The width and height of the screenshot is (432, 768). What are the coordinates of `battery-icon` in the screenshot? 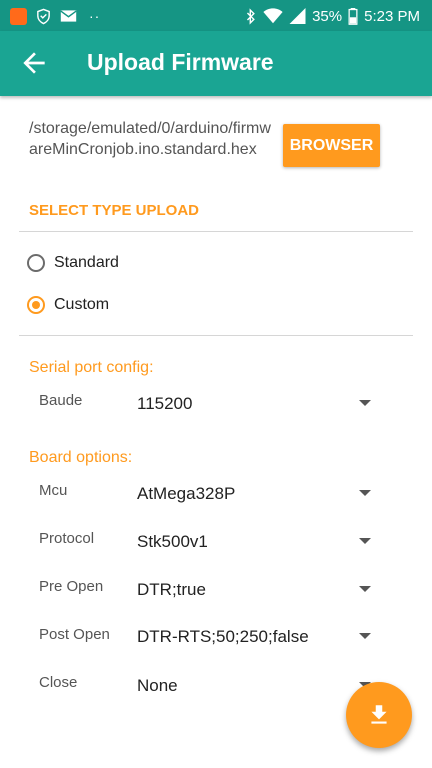 It's located at (353, 16).